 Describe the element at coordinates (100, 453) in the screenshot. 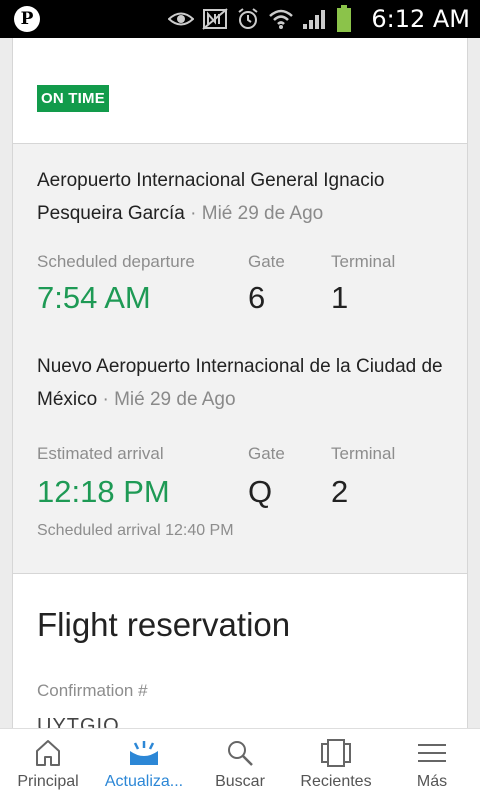

I see `arrival-time-label: Estimated arrival` at that location.